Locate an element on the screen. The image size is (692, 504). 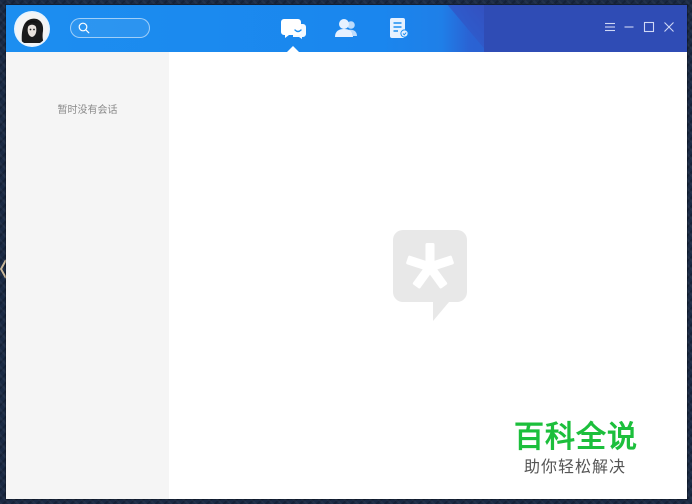
maximize-icon is located at coordinates (649, 27).